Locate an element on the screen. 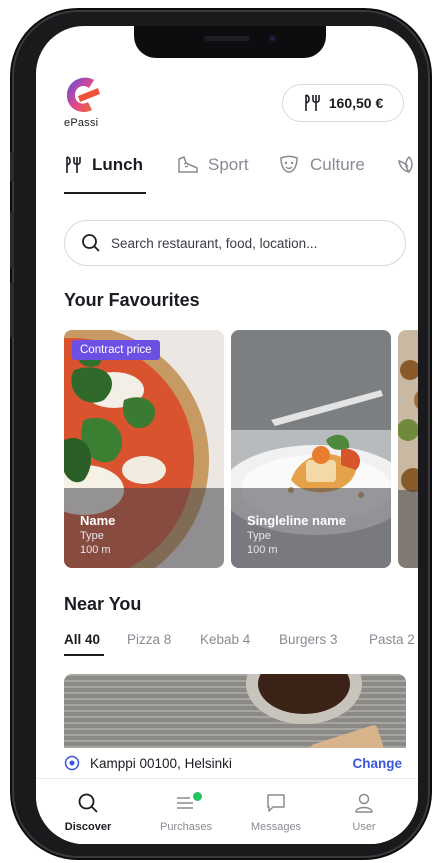 Image resolution: width=436 pixels, height=863 pixels. balance-button: 160,50 € is located at coordinates (343, 103).